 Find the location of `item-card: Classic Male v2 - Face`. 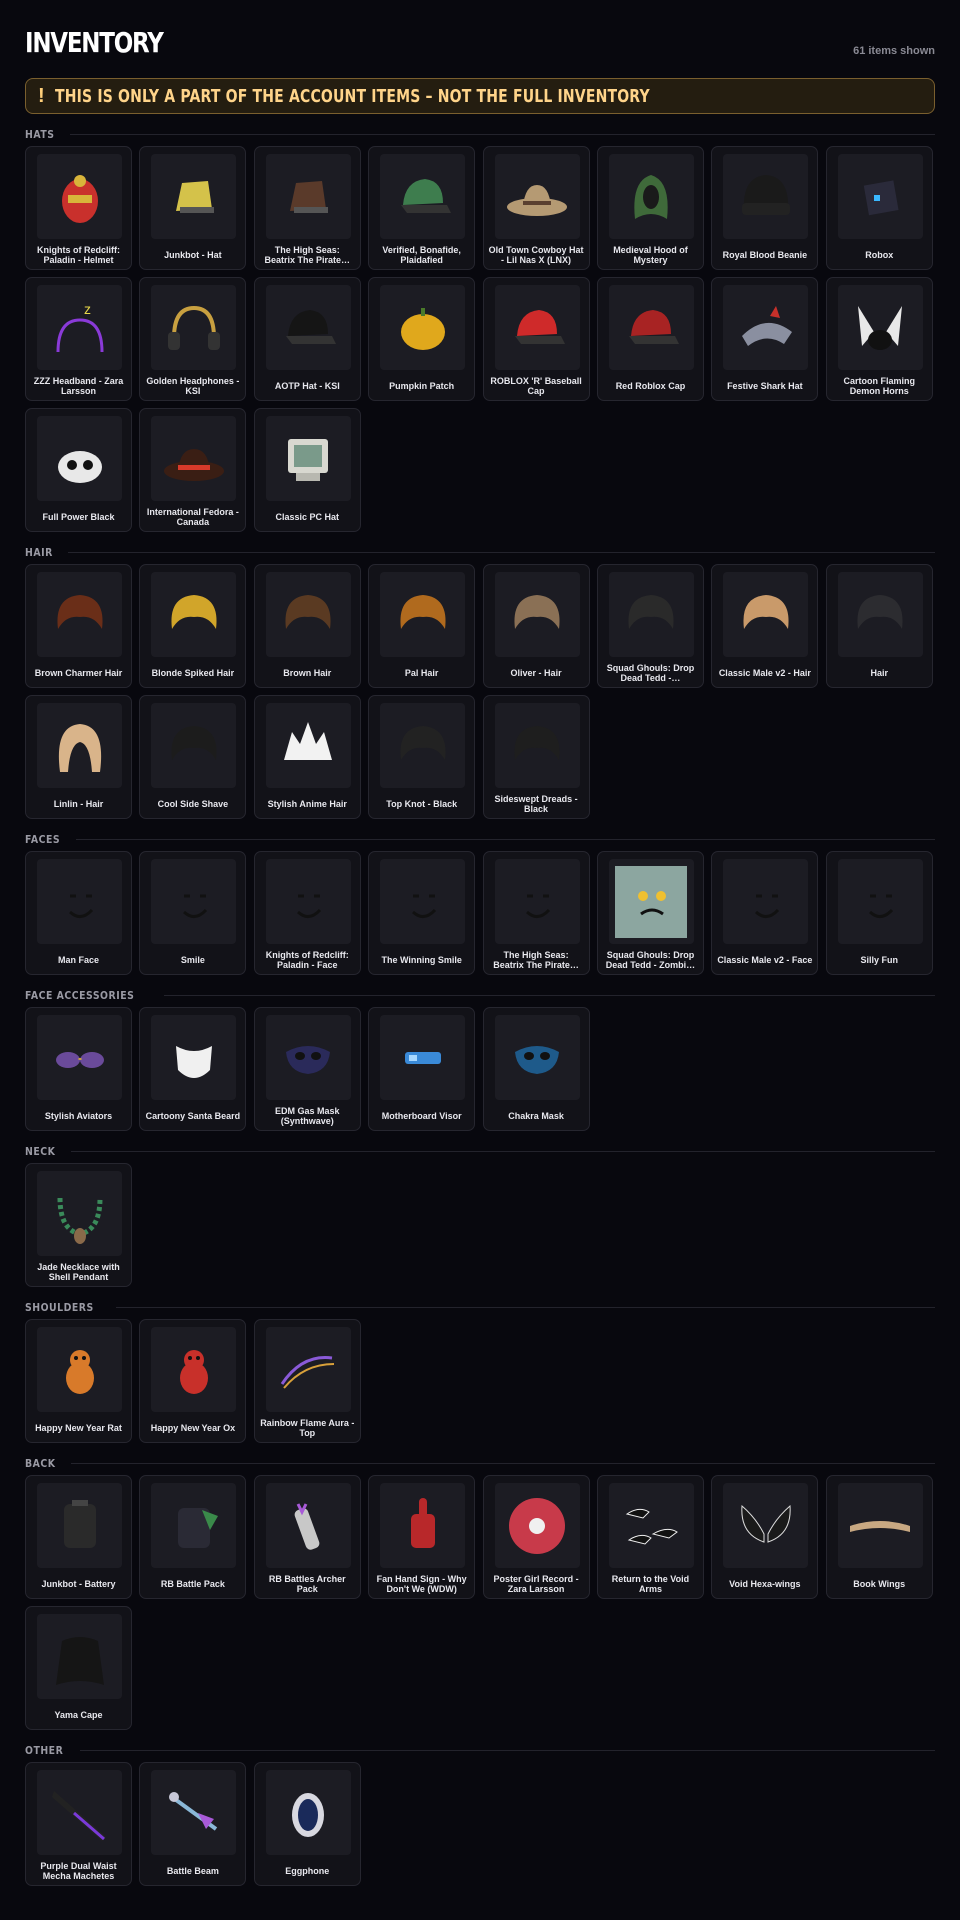

item-card: Classic Male v2 - Face is located at coordinates (765, 913).